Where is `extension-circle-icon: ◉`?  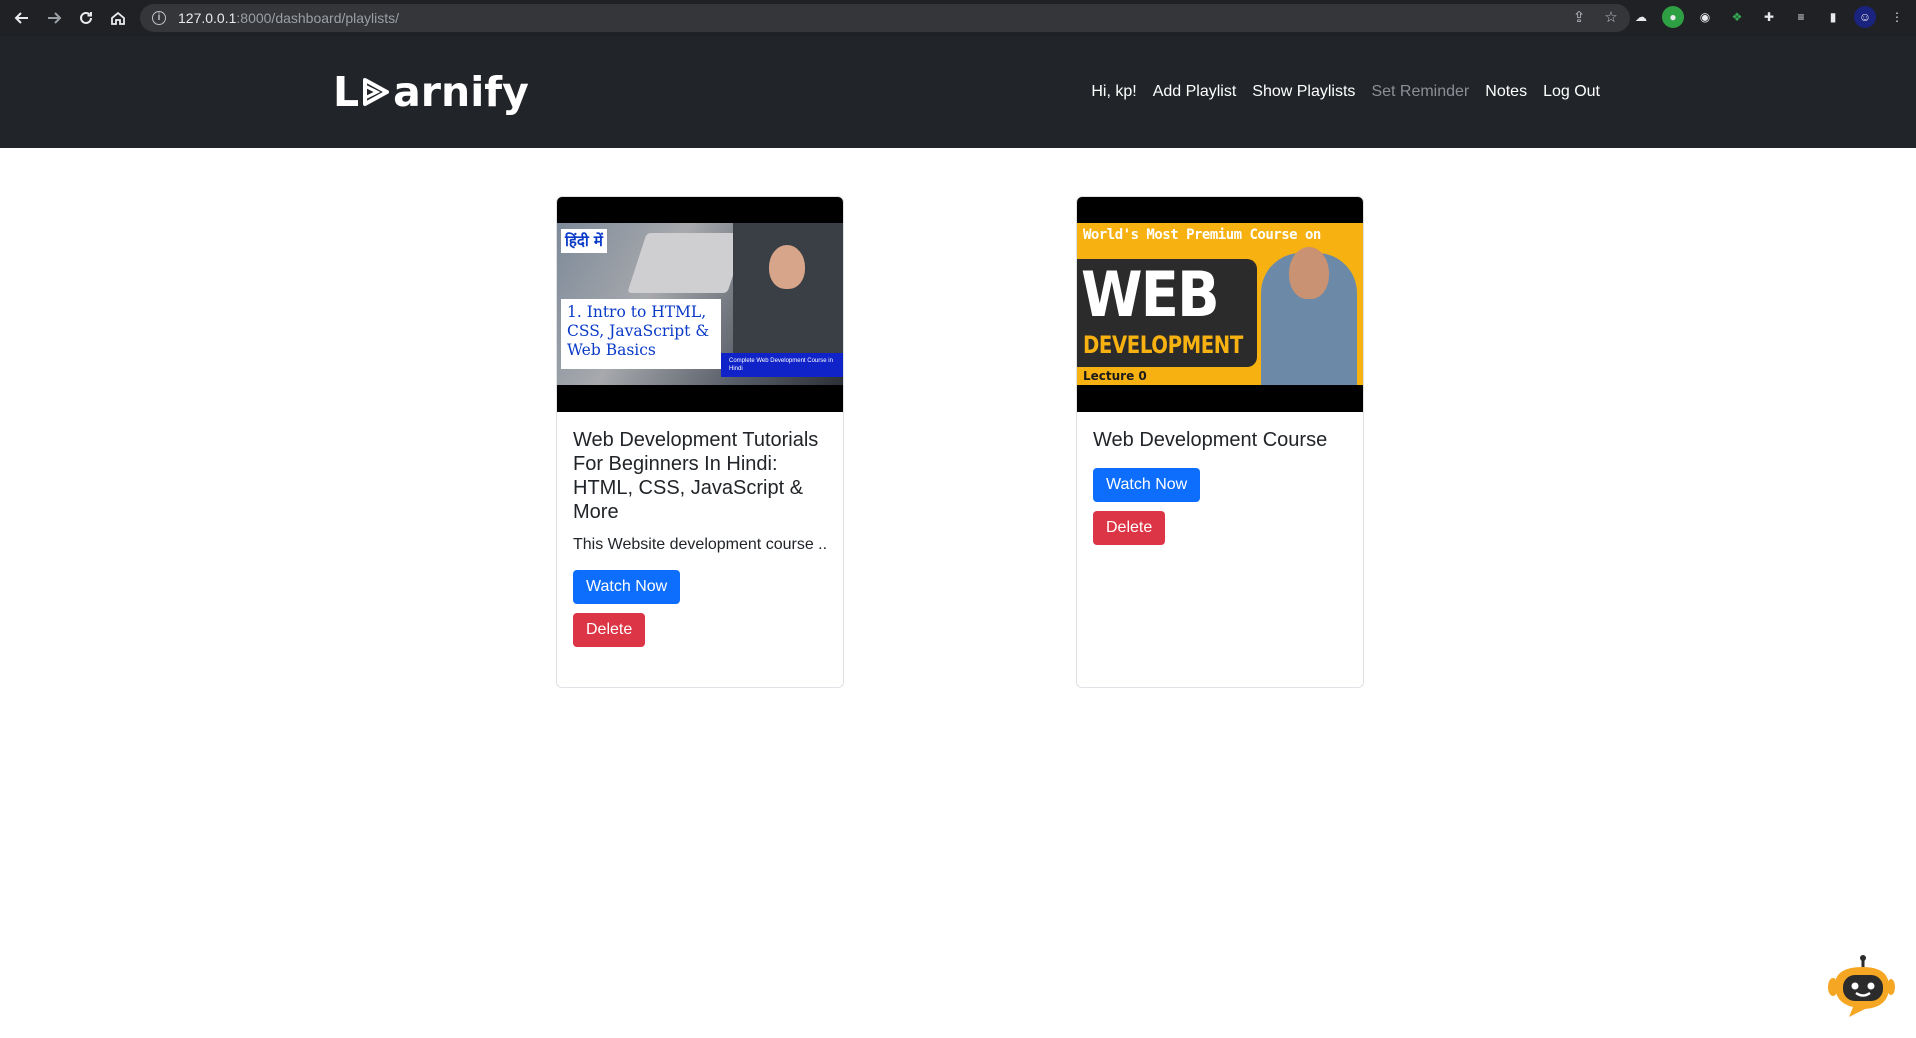 extension-circle-icon: ◉ is located at coordinates (1705, 17).